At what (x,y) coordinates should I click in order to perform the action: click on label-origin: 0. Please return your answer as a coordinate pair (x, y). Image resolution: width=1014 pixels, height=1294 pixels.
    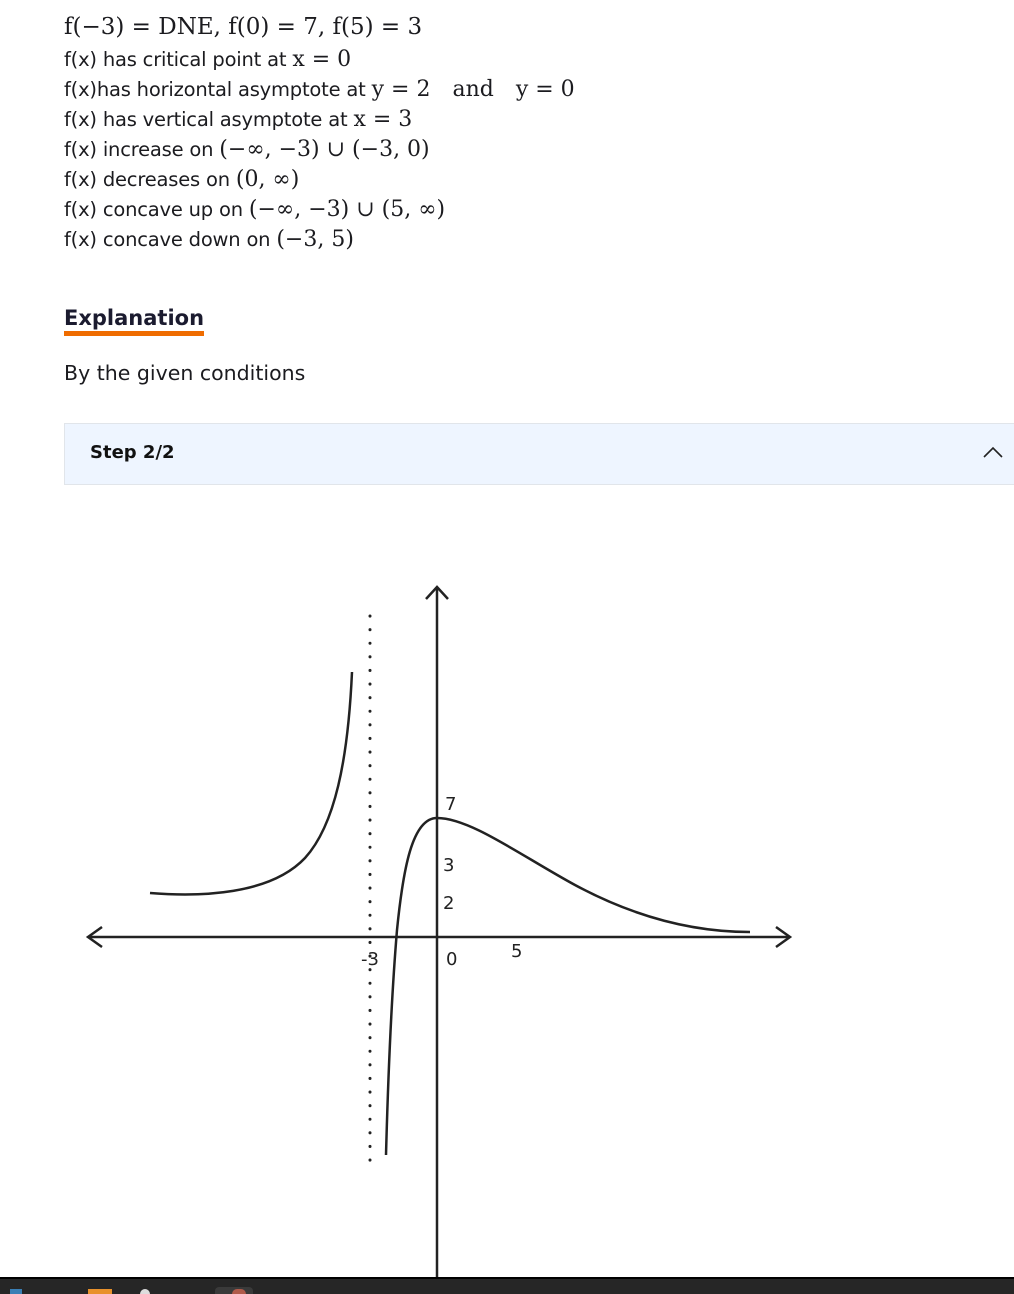
    Looking at the image, I should click on (451, 959).